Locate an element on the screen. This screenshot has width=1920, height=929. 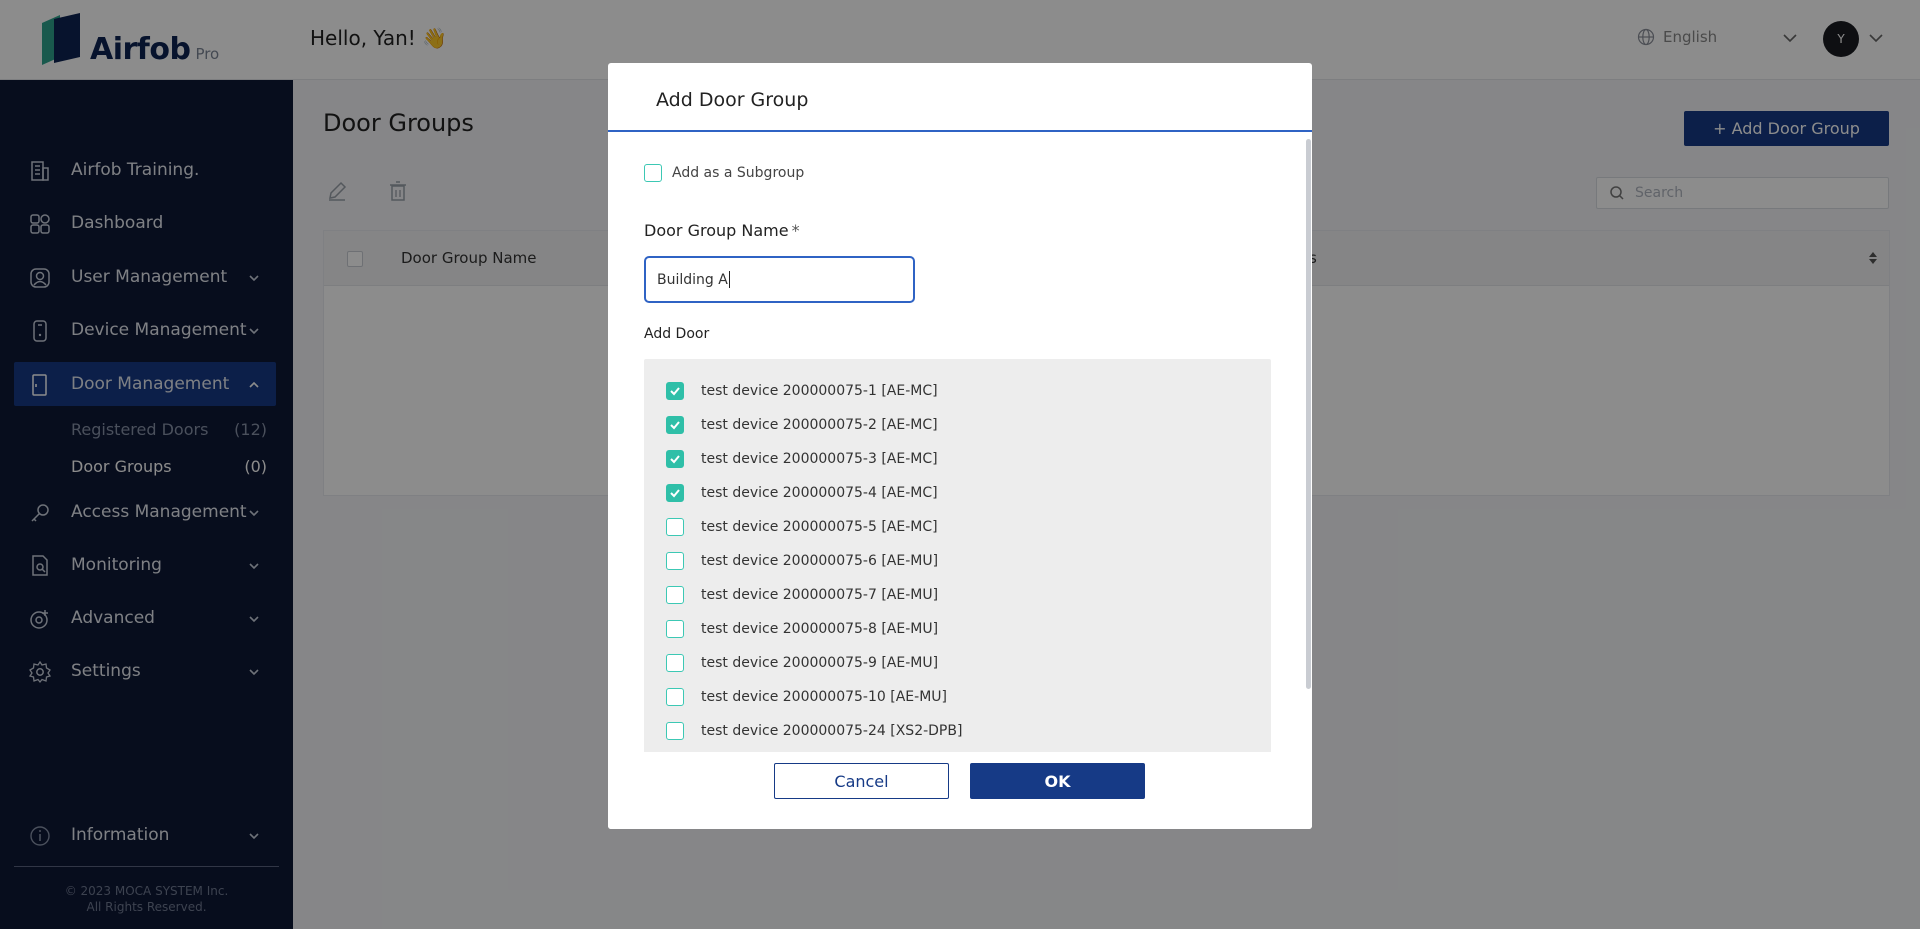
door-list-item: test device 200000075-2 [AE-MC] is located at coordinates (802, 425).